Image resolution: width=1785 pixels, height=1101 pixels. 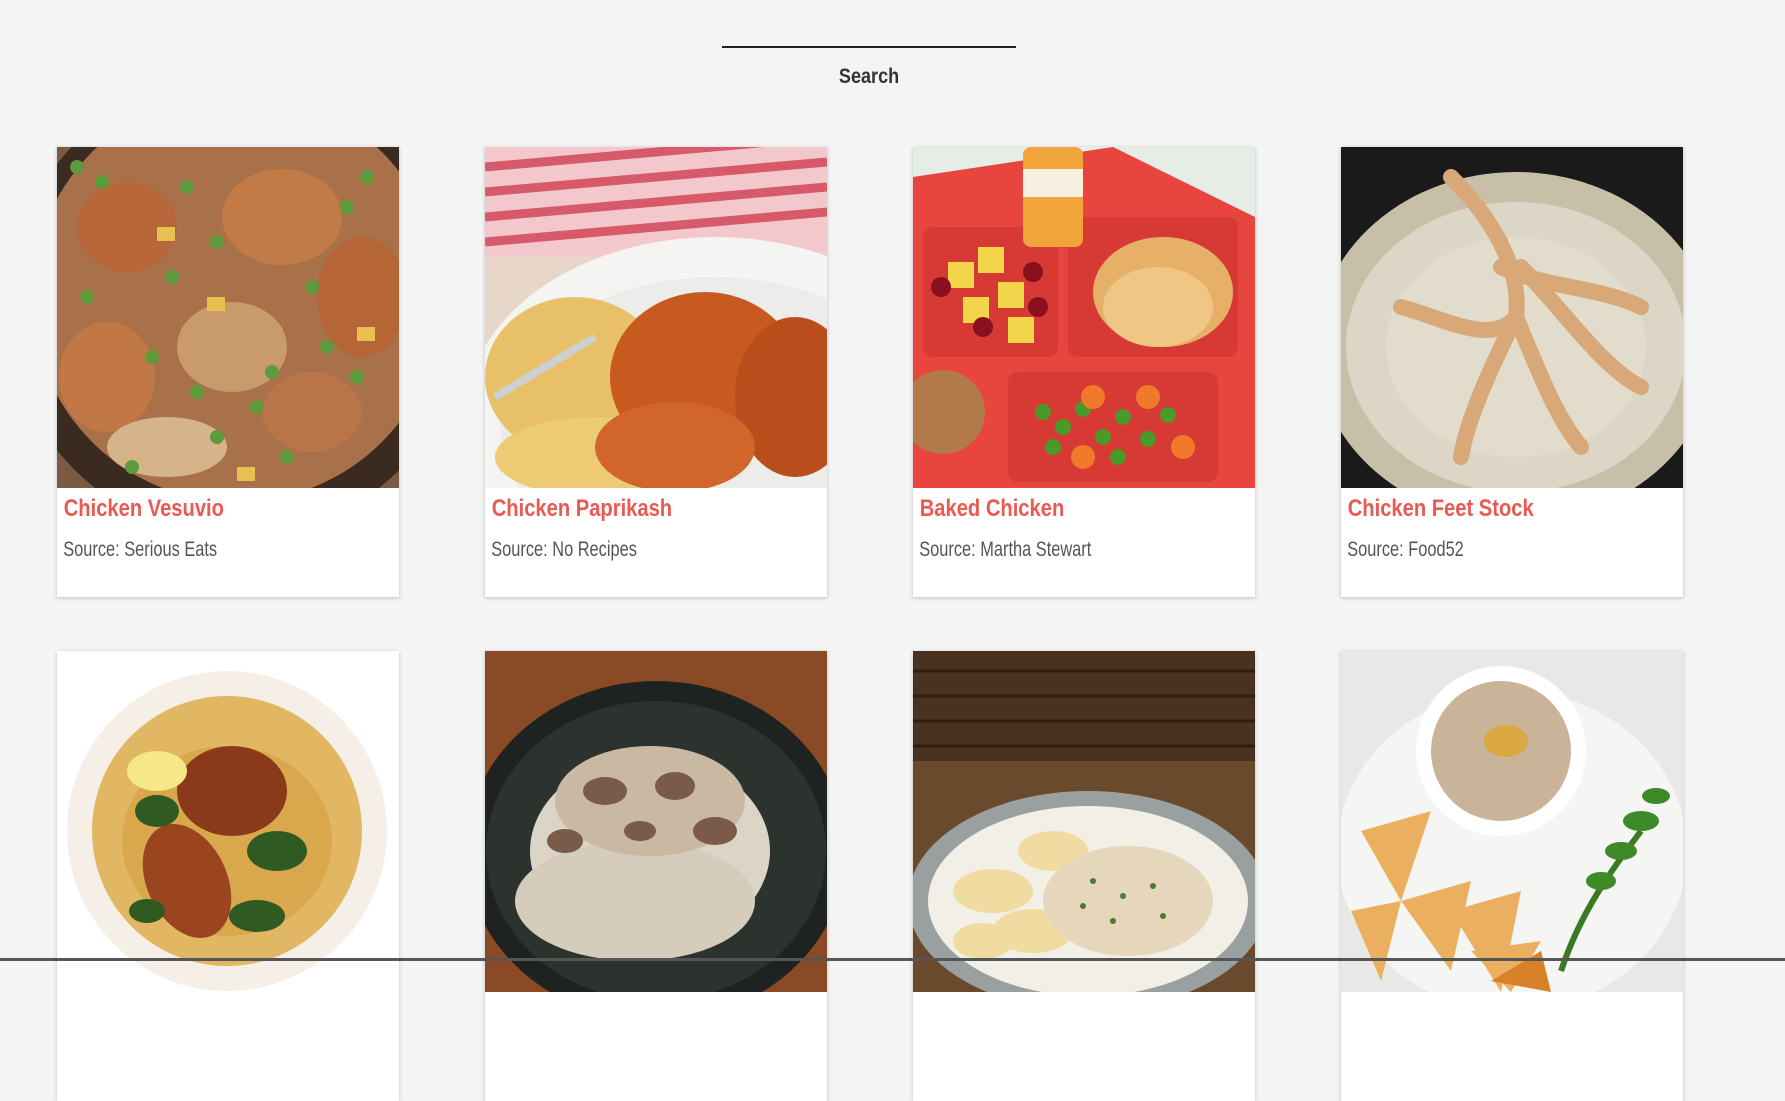 What do you see at coordinates (200, 509) in the screenshot?
I see `recipe-title: Chicken Vesuvio` at bounding box center [200, 509].